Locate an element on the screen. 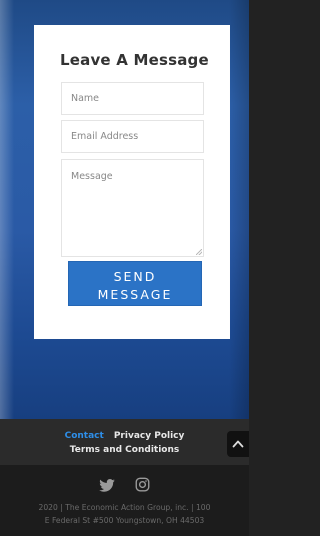 The height and width of the screenshot is (536, 320). chevron-up-icon is located at coordinates (238, 444).